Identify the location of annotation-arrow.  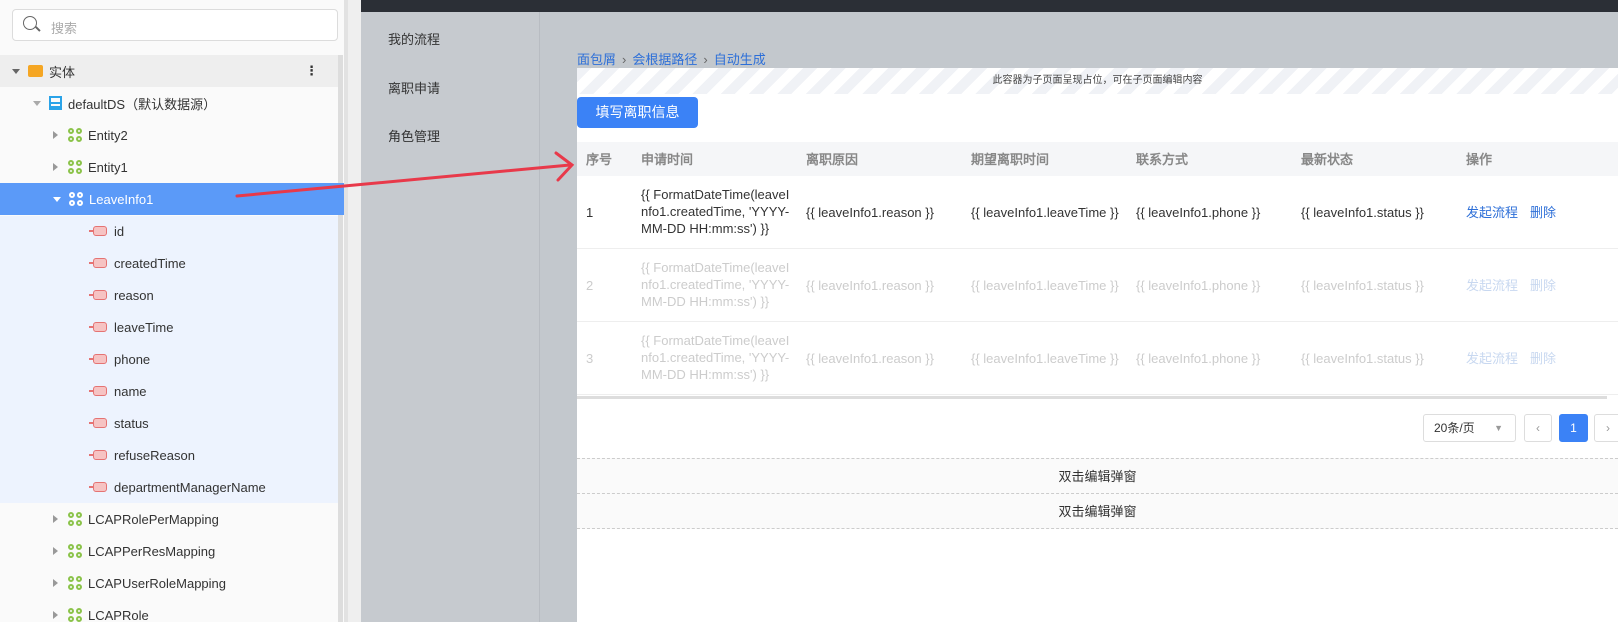
(405, 174).